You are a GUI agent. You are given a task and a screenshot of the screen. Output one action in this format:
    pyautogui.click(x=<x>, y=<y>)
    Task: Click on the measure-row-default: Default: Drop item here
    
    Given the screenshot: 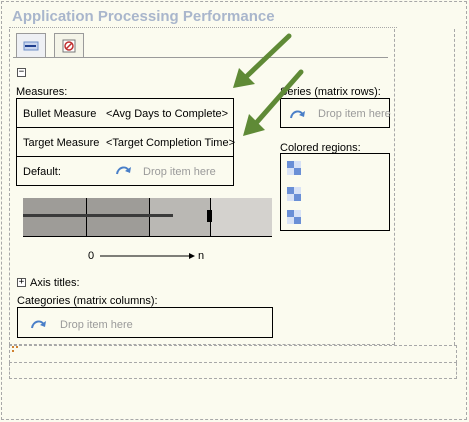 What is the action you would take?
    pyautogui.click(x=125, y=171)
    